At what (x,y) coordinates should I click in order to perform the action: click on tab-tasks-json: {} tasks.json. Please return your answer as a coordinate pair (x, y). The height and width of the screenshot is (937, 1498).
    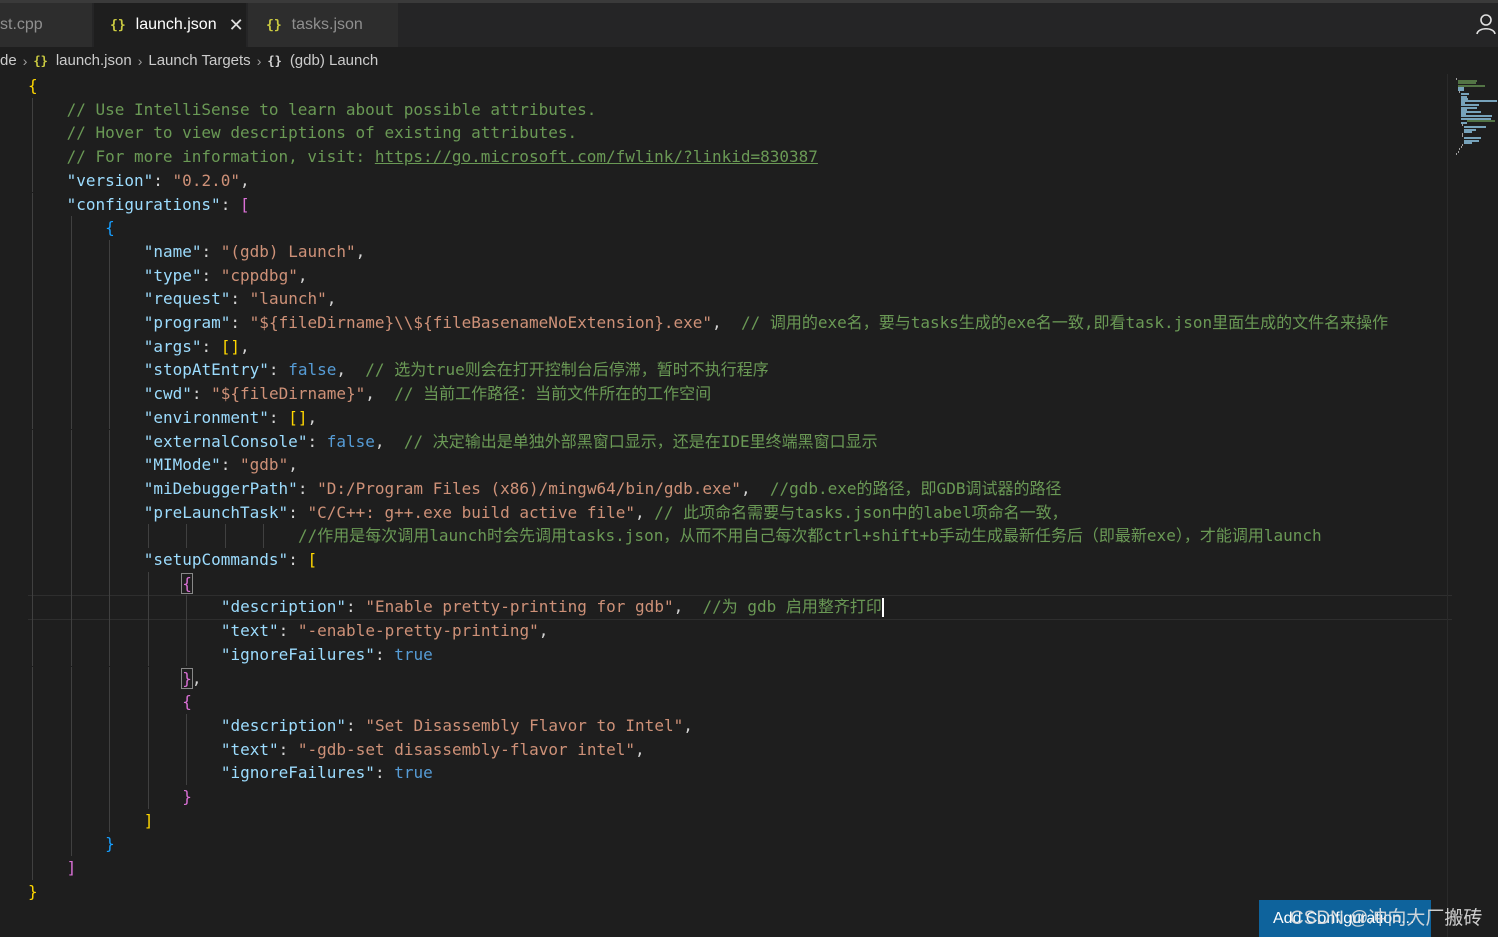
    Looking at the image, I should click on (323, 25).